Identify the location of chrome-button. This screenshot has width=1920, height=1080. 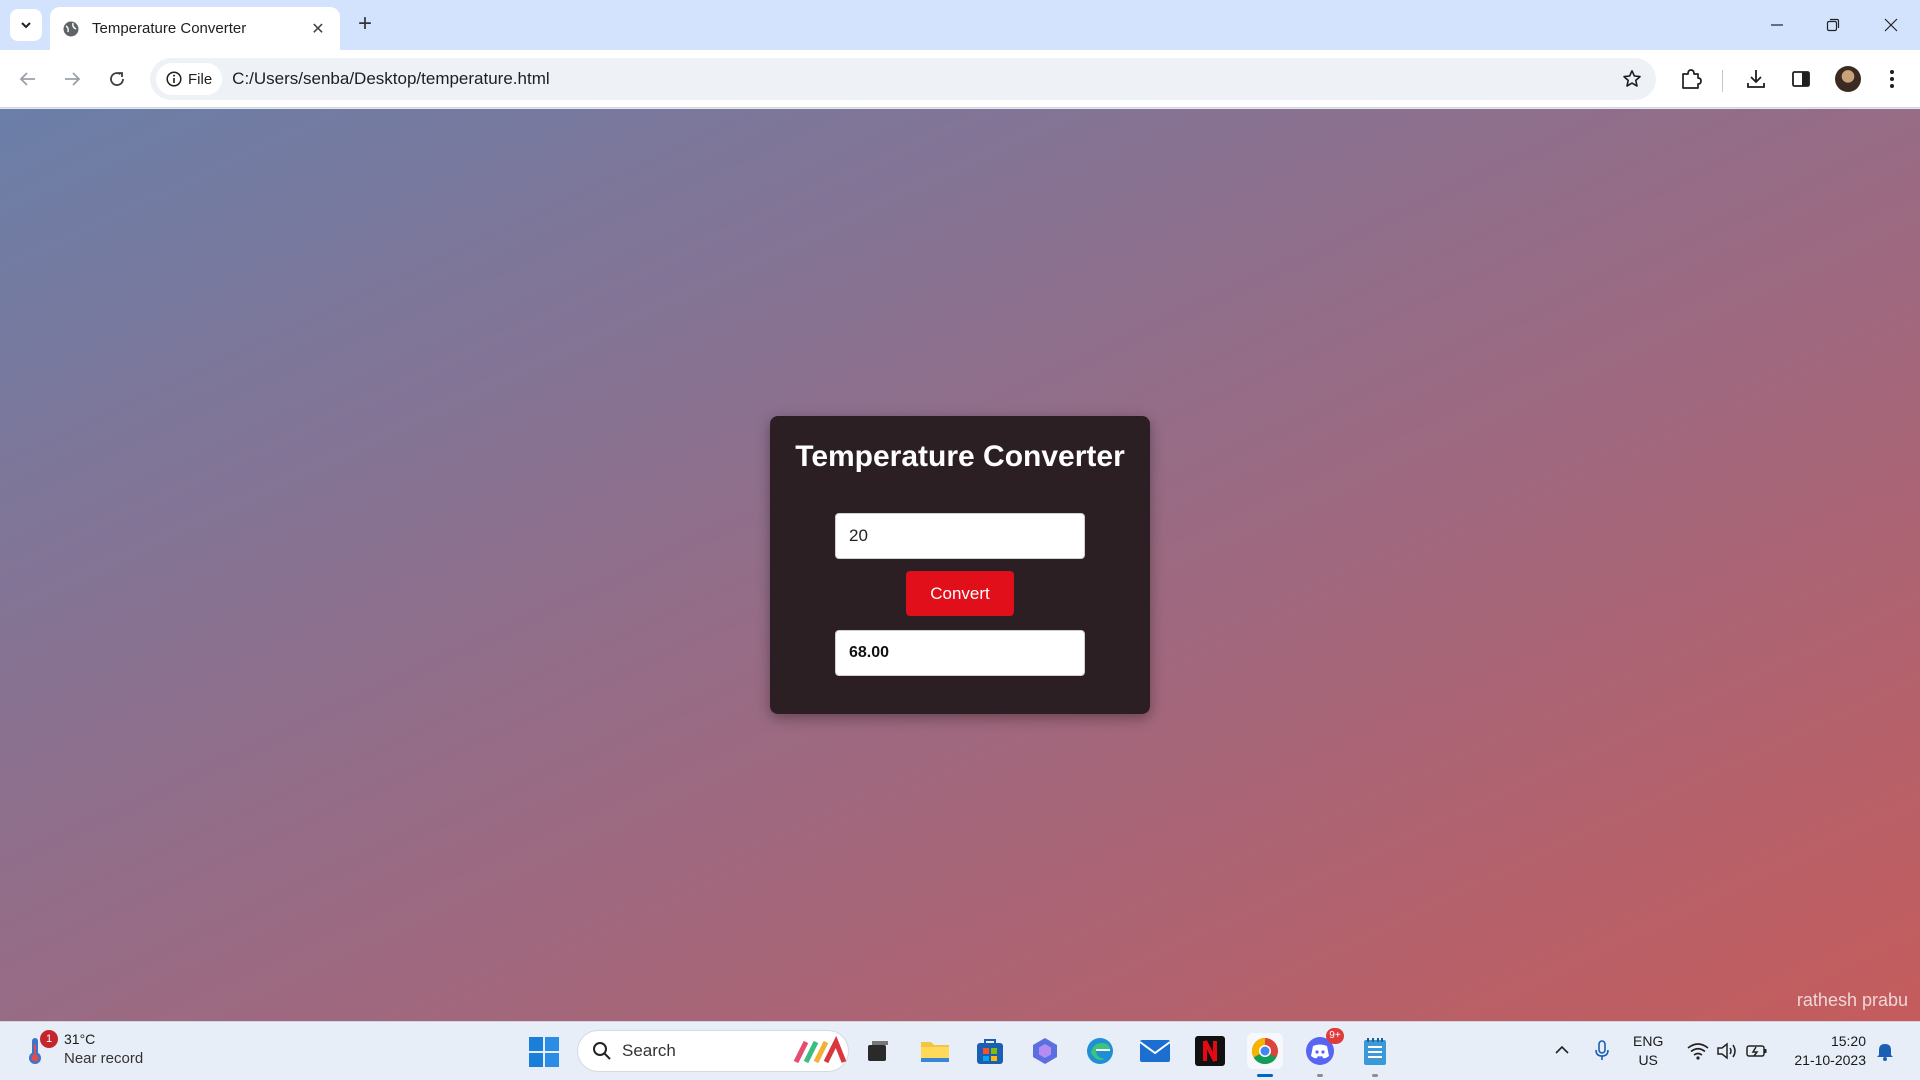
(1265, 1055).